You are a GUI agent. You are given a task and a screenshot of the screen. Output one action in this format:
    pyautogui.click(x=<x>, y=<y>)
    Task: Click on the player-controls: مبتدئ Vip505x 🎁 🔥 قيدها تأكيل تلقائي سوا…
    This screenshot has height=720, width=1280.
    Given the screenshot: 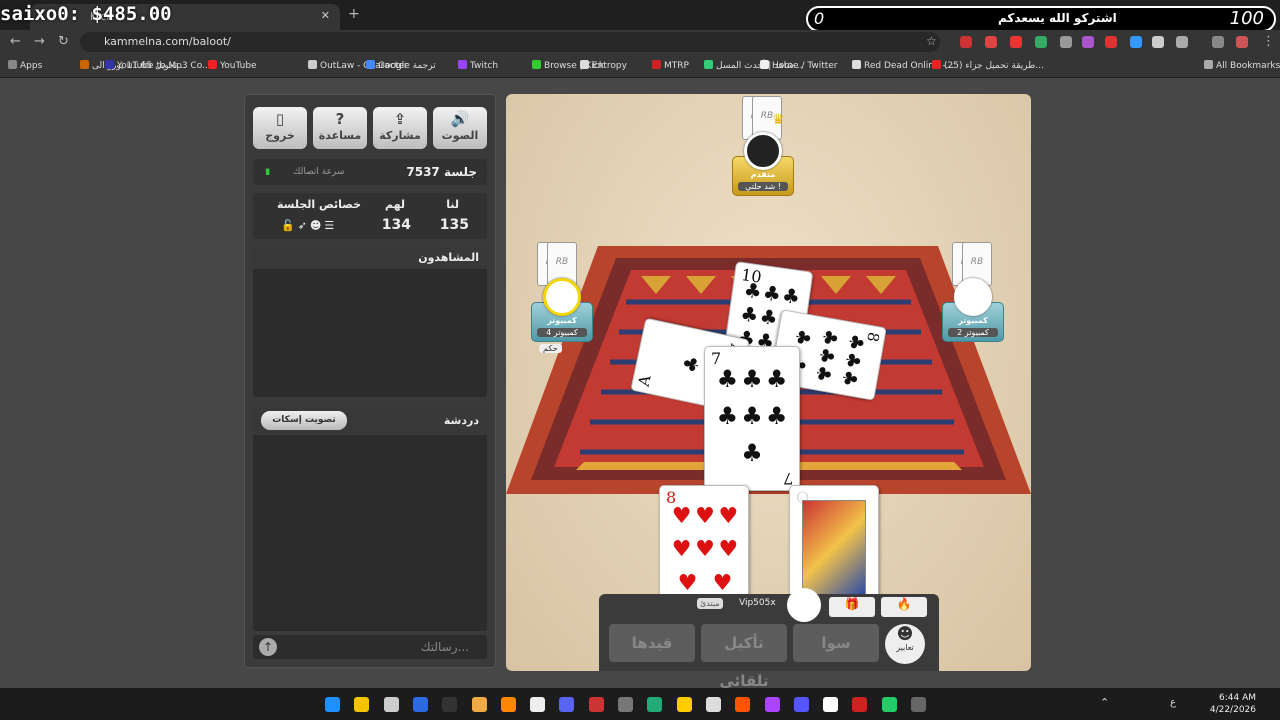 What is the action you would take?
    pyautogui.click(x=769, y=639)
    